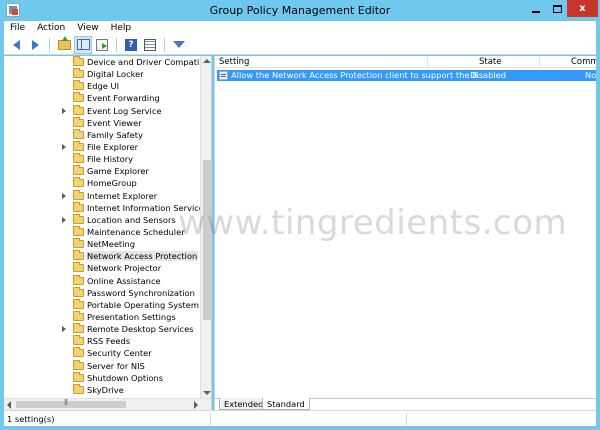 This screenshot has height=430, width=600. Describe the element at coordinates (122, 195) in the screenshot. I see `tree-item-label: Internet Explorer` at that location.